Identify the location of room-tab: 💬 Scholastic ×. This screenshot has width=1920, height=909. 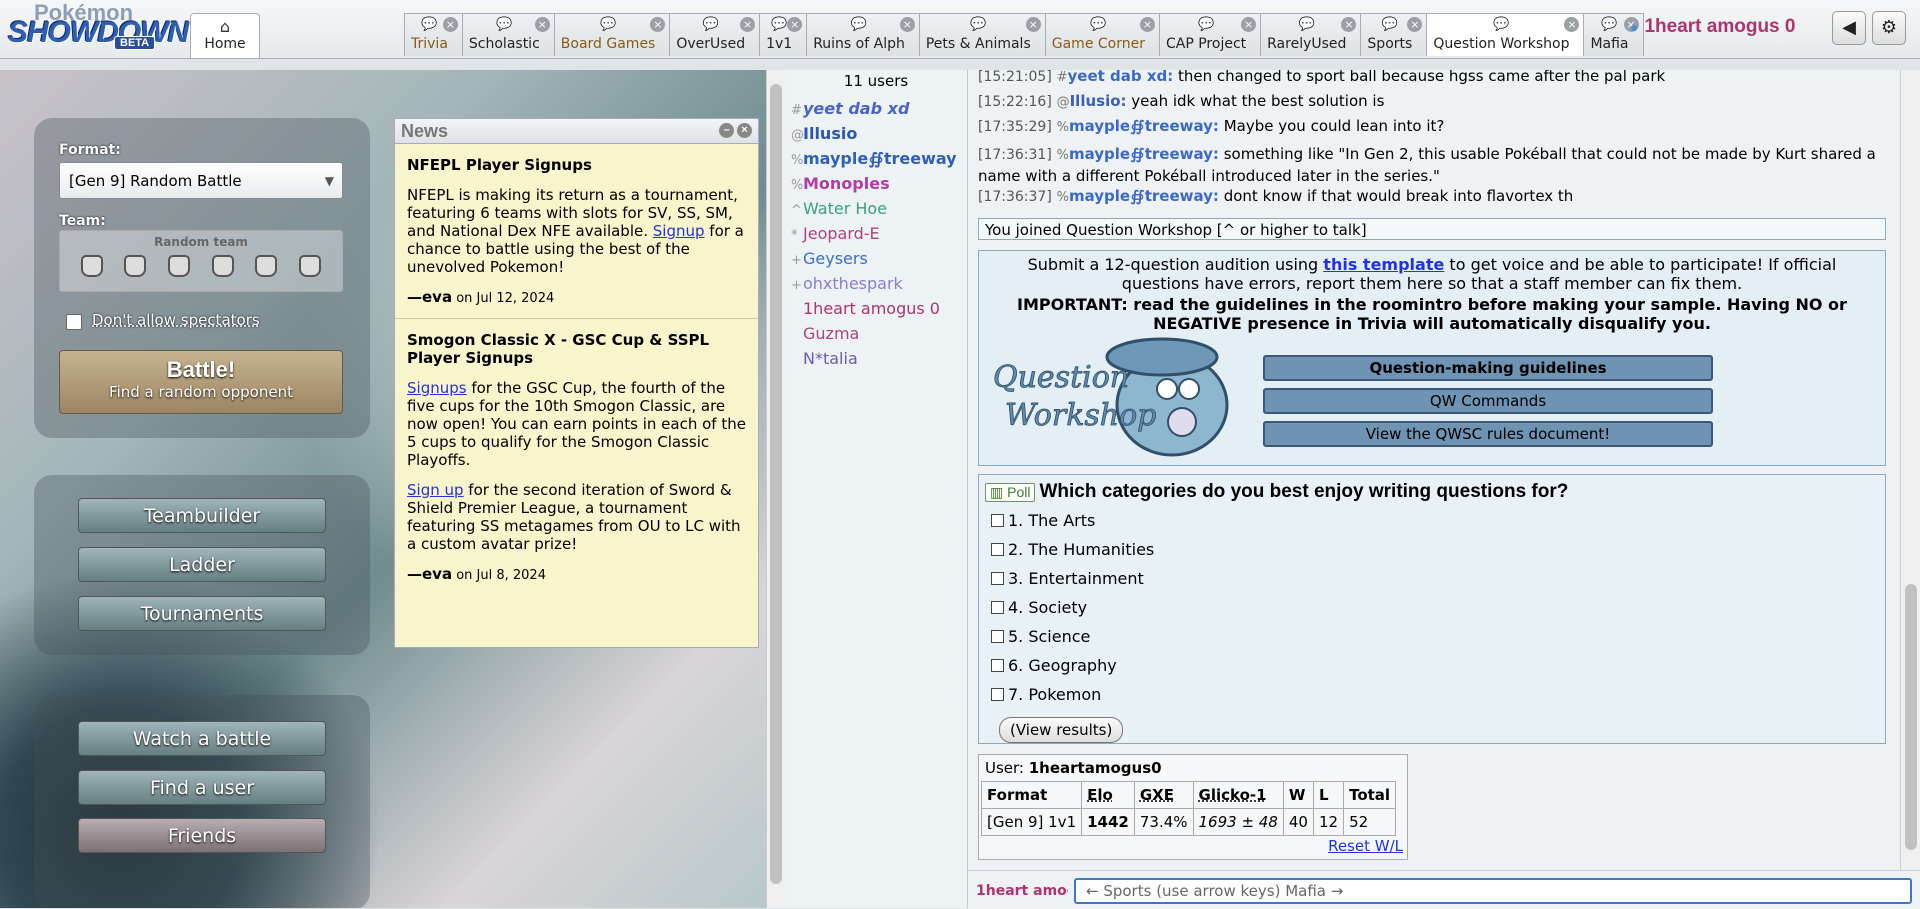
(507, 34).